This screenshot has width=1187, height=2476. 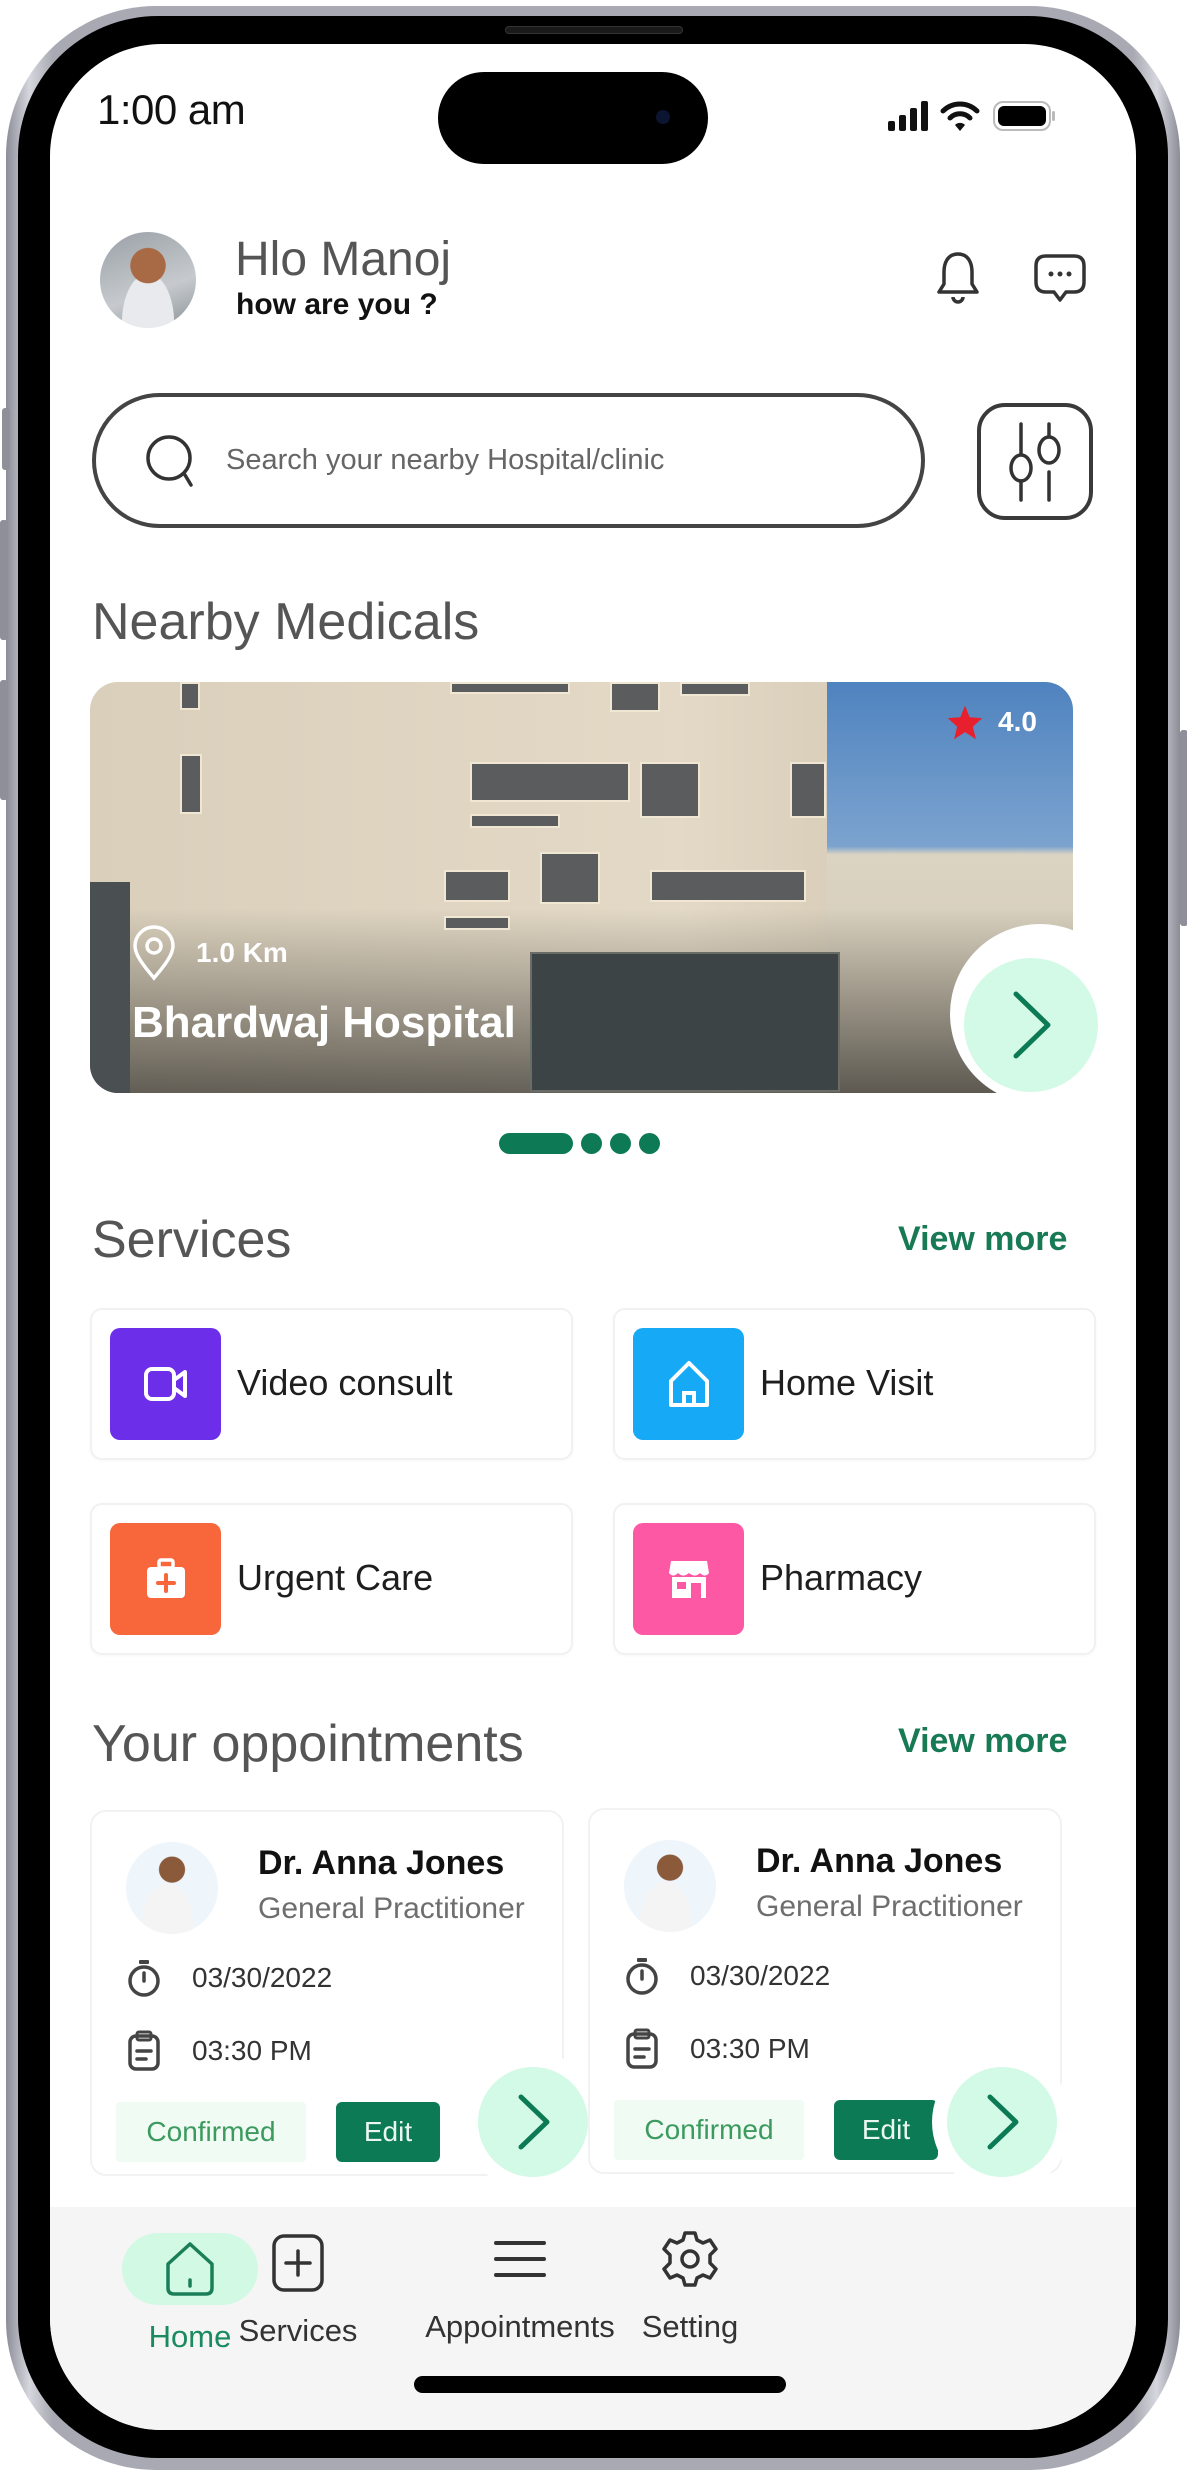 I want to click on search-input: Search your nearby Hospital/clinic, so click(x=508, y=460).